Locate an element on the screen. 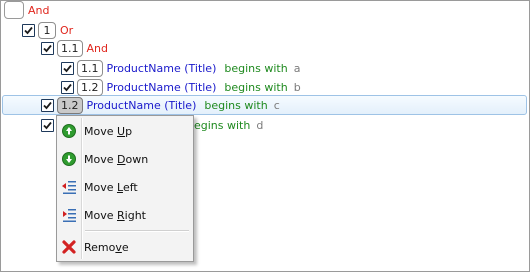  condition-c-field: ProductName (Title) is located at coordinates (142, 105).